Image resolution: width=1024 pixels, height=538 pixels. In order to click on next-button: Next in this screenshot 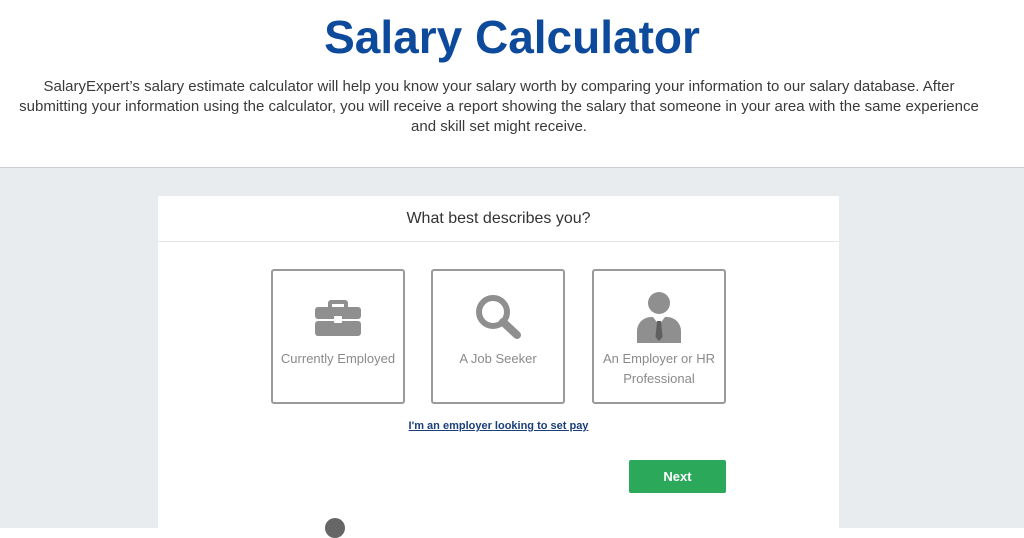, I will do `click(677, 476)`.